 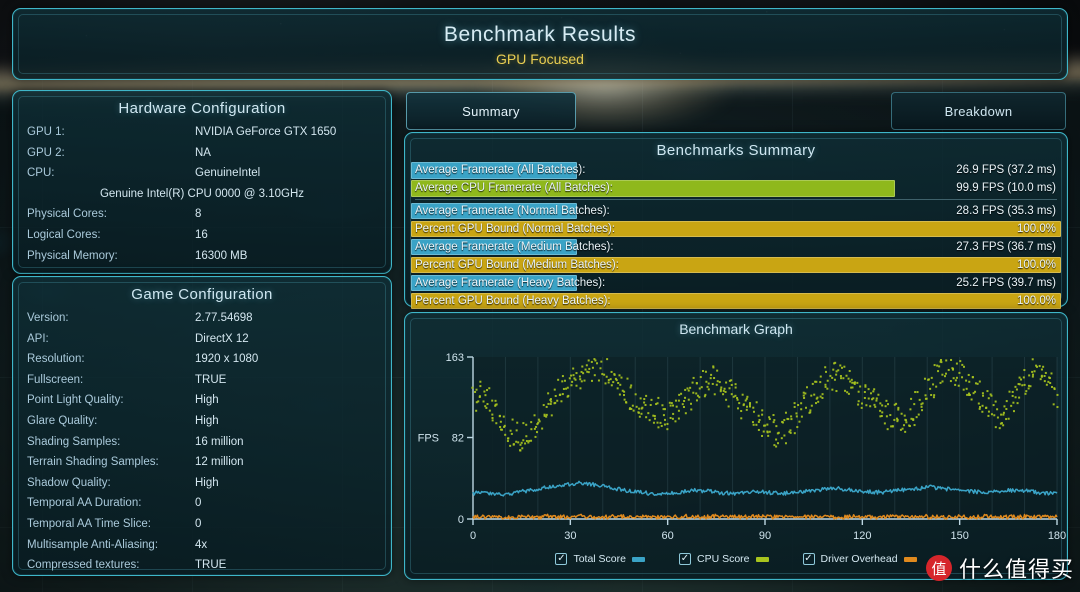 I want to click on watermark: 值 什么值得买, so click(x=999, y=568).